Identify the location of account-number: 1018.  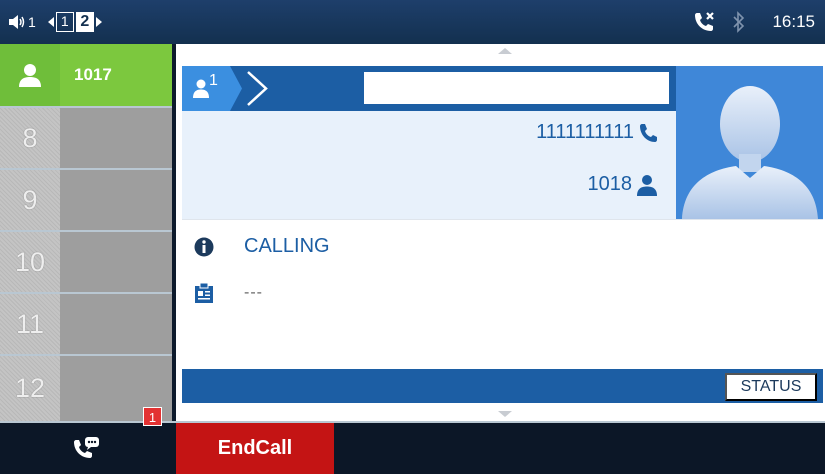
(610, 184).